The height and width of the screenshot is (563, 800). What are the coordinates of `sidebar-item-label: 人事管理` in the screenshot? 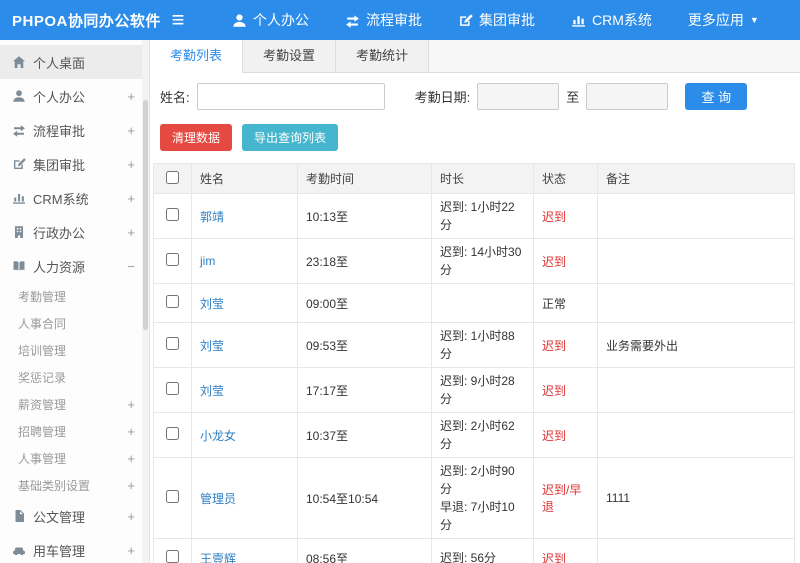 It's located at (42, 459).